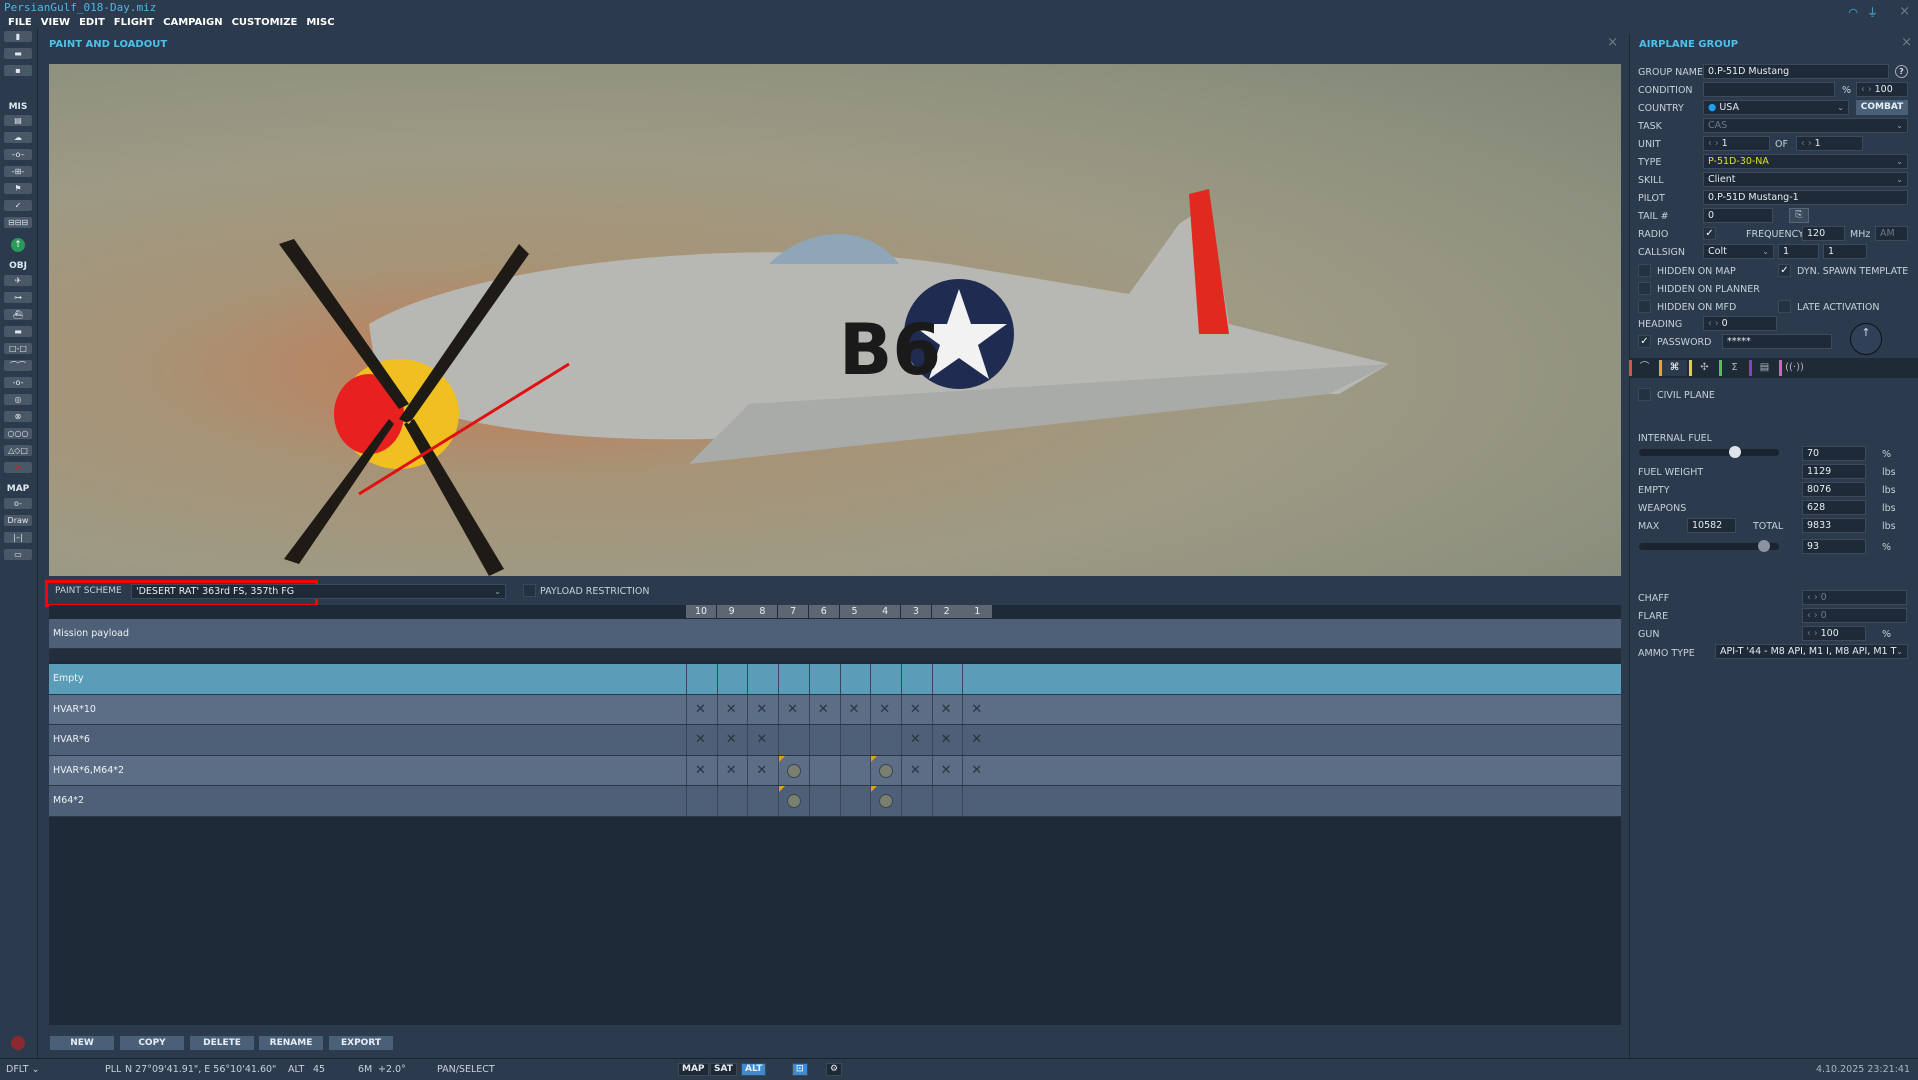  I want to click on loadout-row: HVAR*6,M64*2 ✕ ✕ ✕ ✕ ✕ ✕, so click(835, 771).